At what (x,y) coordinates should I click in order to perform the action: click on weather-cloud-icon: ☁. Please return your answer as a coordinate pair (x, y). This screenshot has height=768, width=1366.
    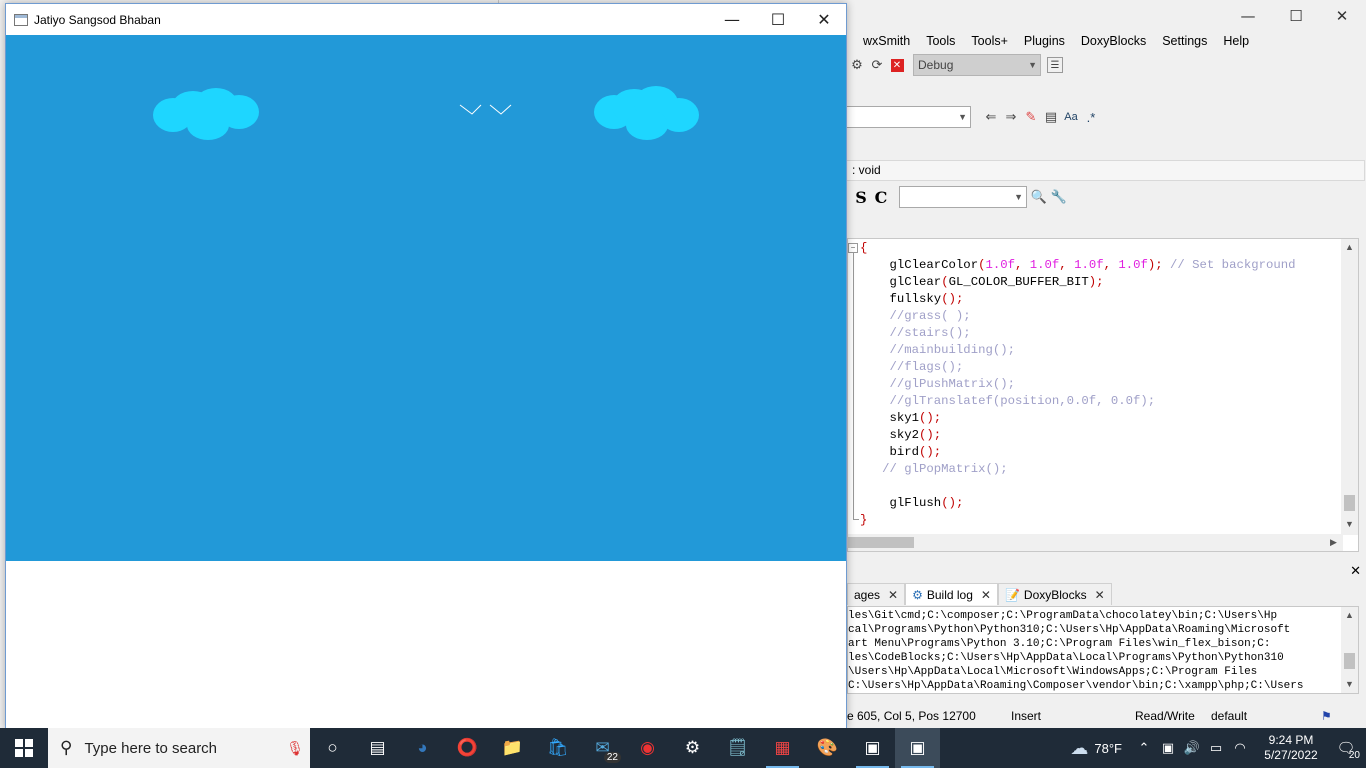
    Looking at the image, I should click on (1079, 748).